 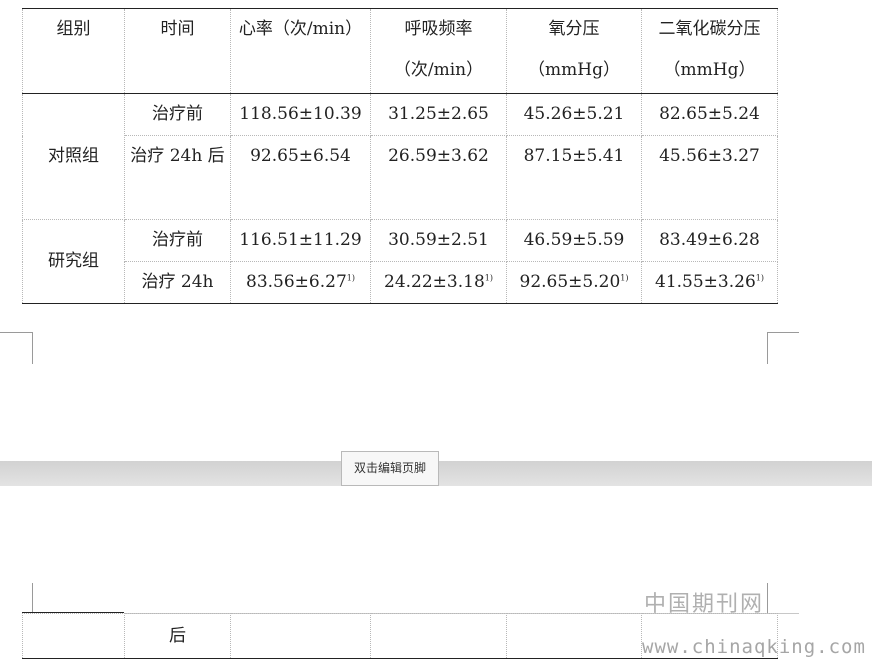 What do you see at coordinates (32, 598) in the screenshot?
I see `crop-mark-page2-left` at bounding box center [32, 598].